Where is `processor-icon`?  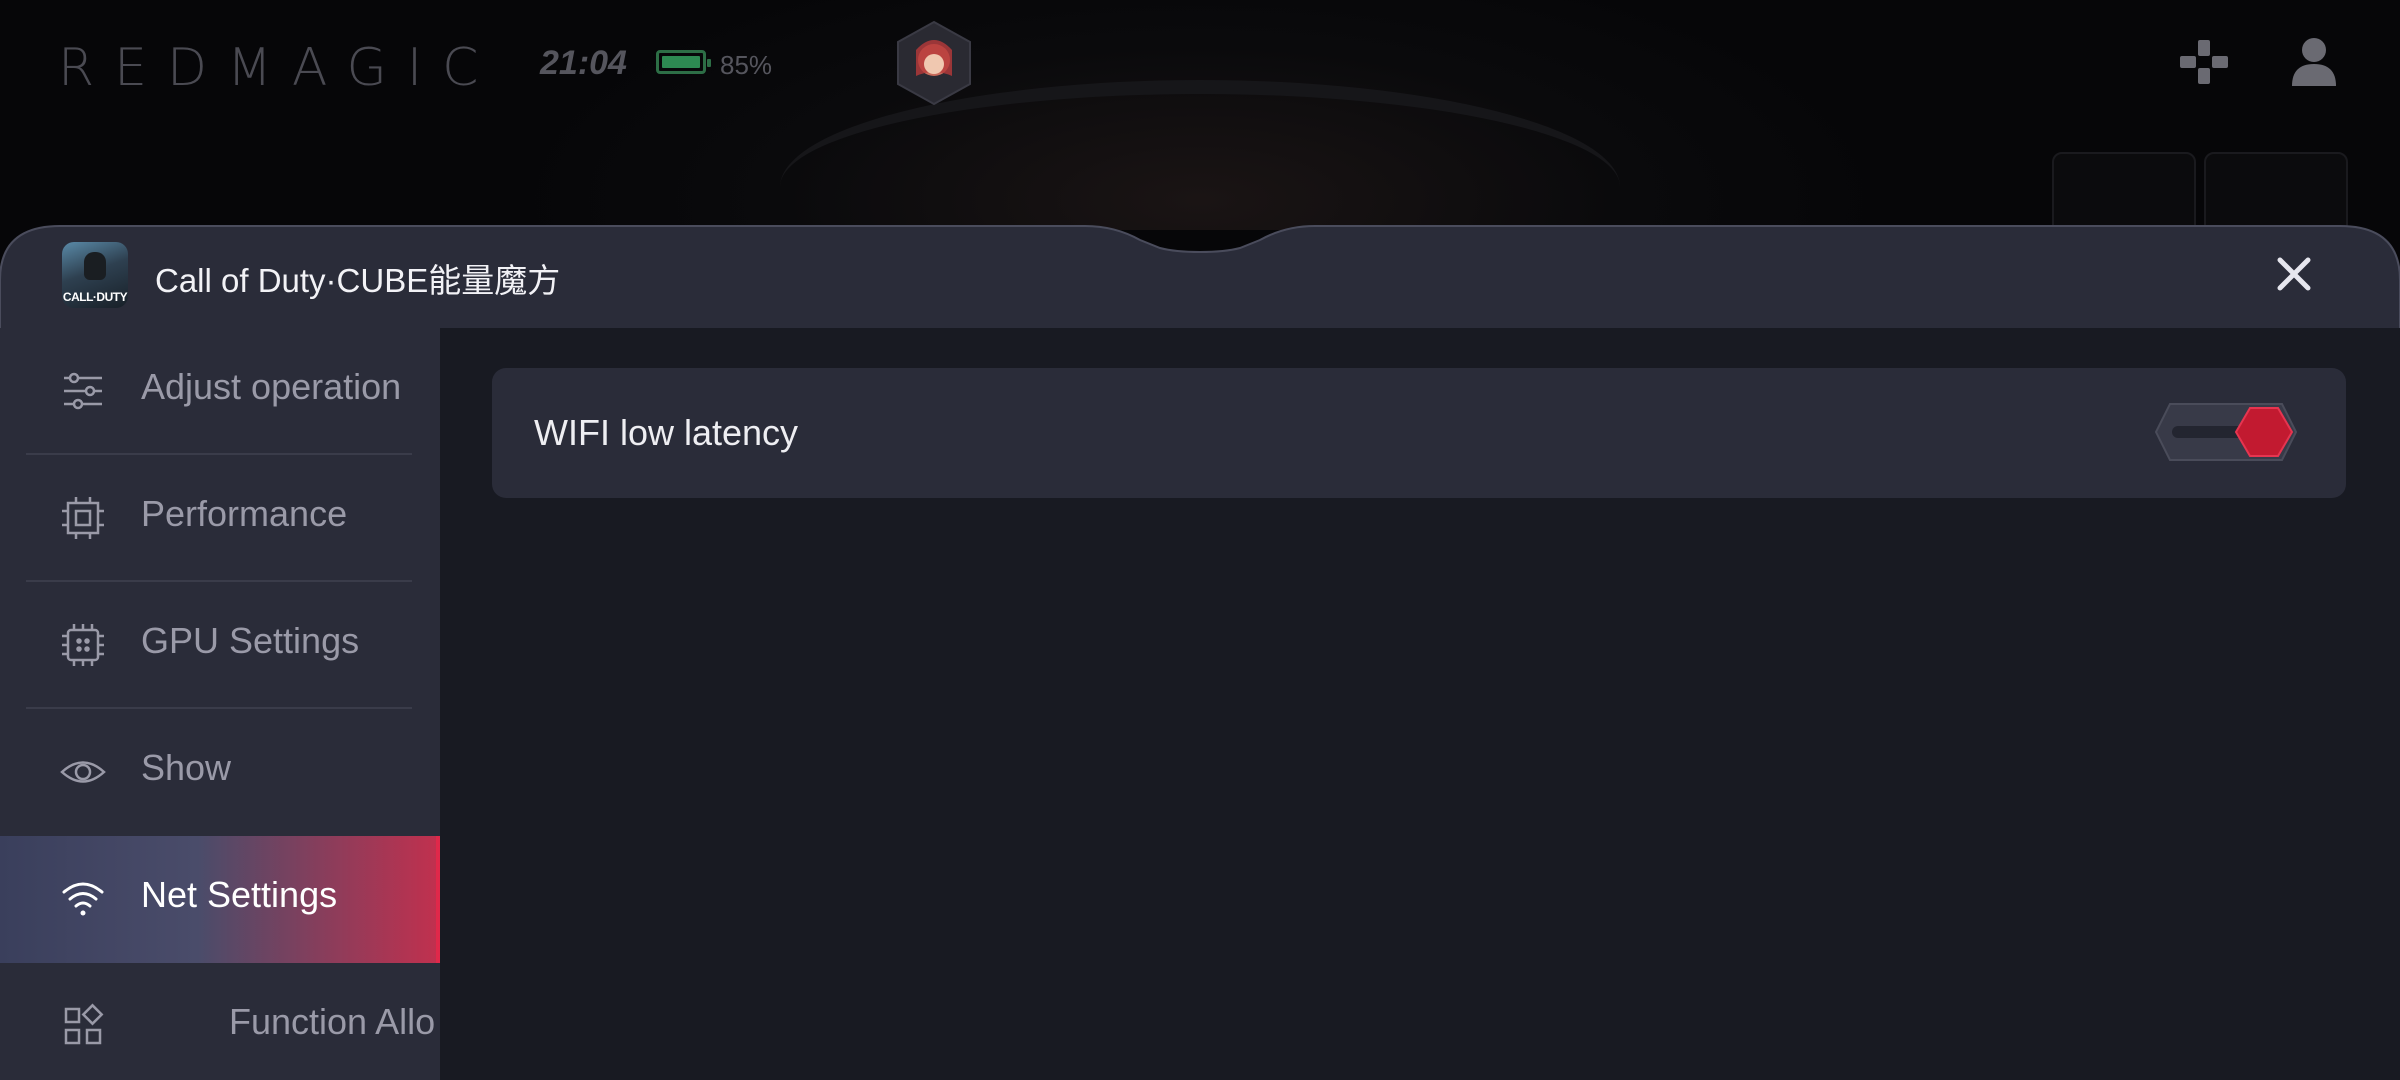
processor-icon is located at coordinates (83, 518).